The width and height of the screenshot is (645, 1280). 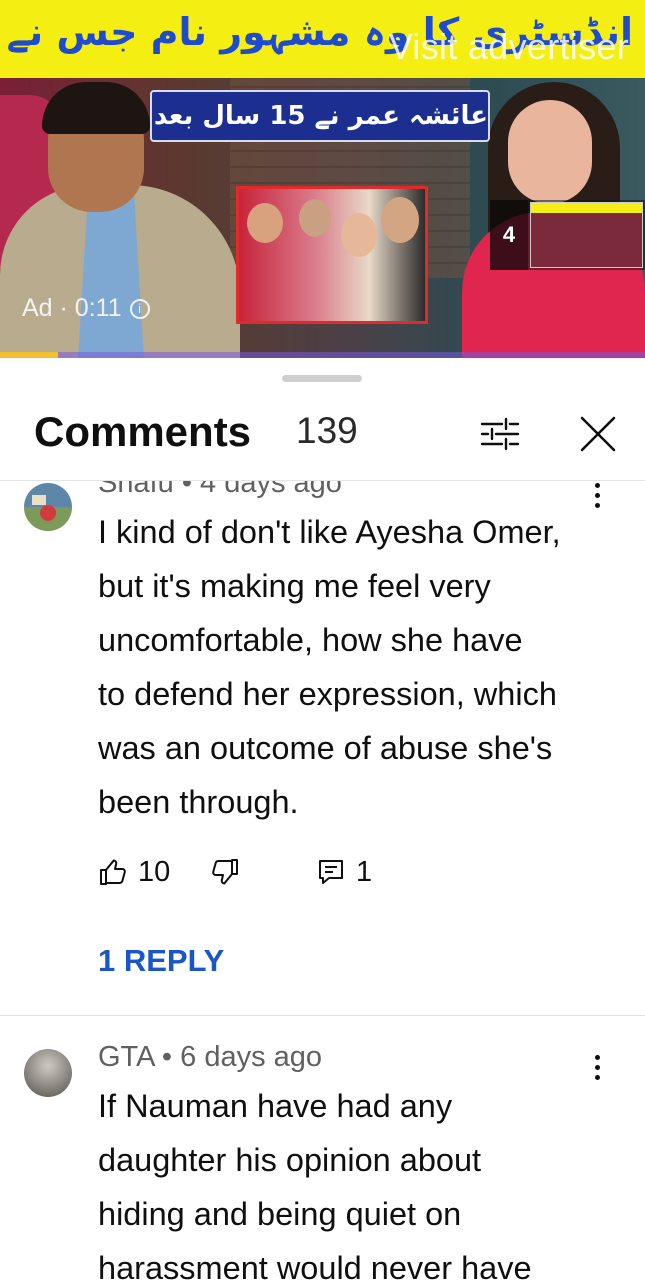 I want to click on view-replies-link: 1 REPLY, so click(x=161, y=961).